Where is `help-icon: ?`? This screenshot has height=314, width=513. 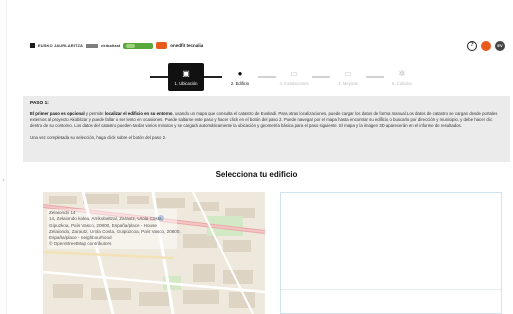
help-icon: ? is located at coordinates (472, 46).